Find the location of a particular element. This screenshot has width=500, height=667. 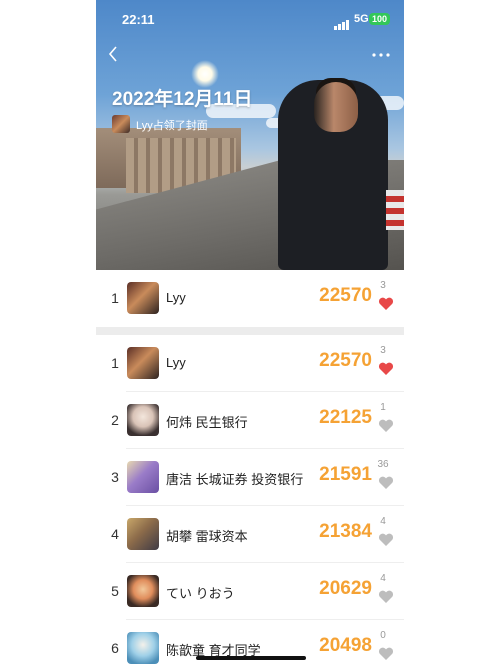

cover-owner-avatar is located at coordinates (121, 124).